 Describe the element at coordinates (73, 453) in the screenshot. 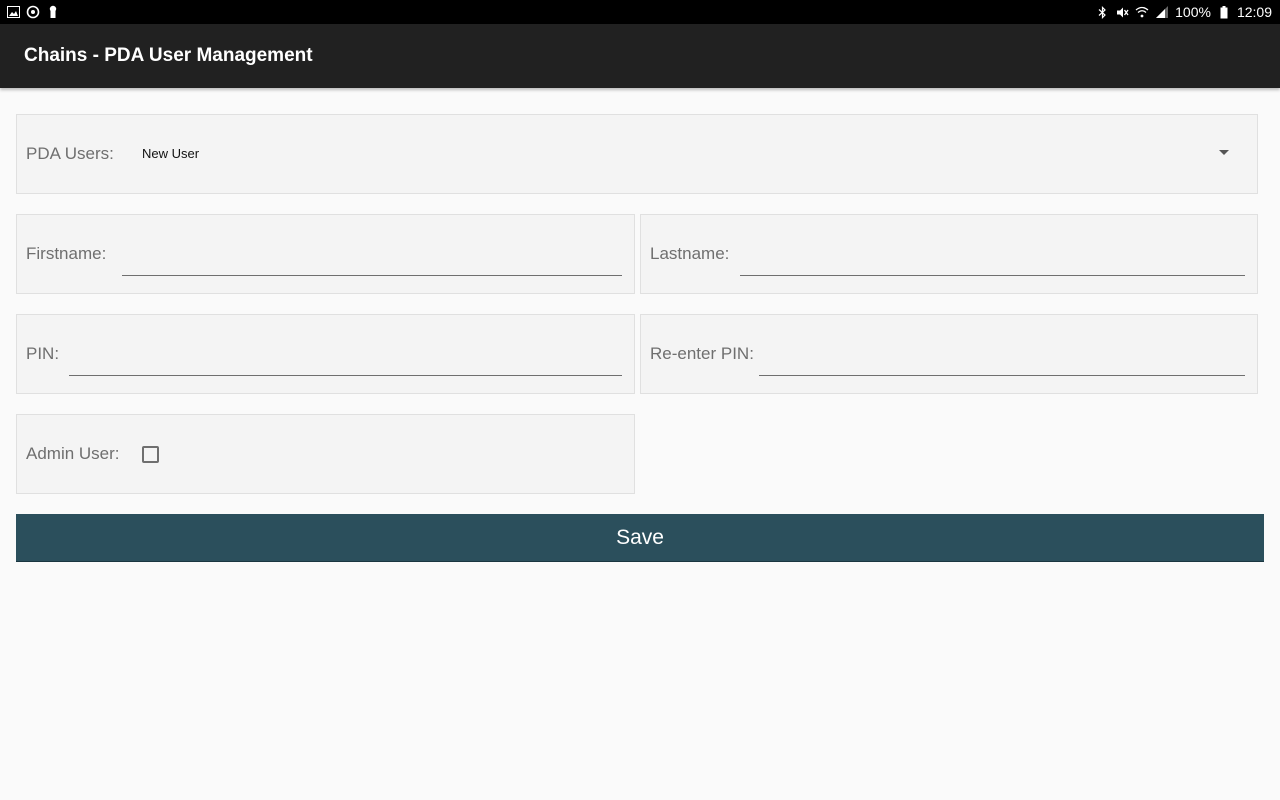

I see `admin-user-label: Admin User:` at that location.